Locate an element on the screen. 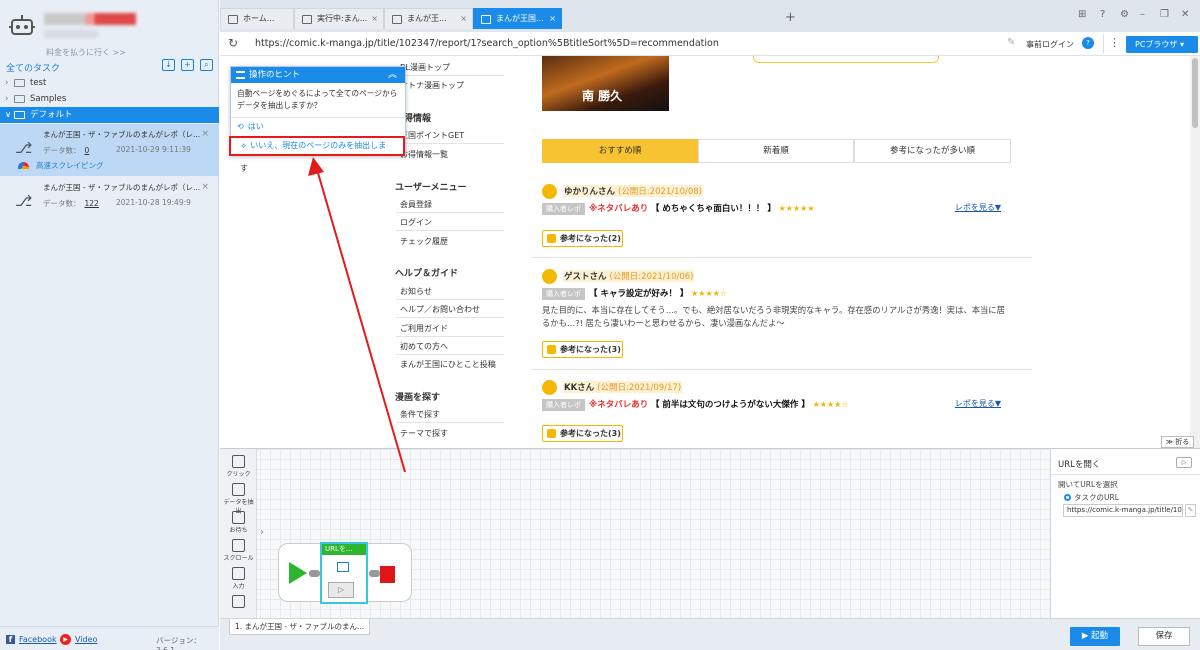 The width and height of the screenshot is (1200, 650). fold-button: ≫ 折る is located at coordinates (1177, 442).